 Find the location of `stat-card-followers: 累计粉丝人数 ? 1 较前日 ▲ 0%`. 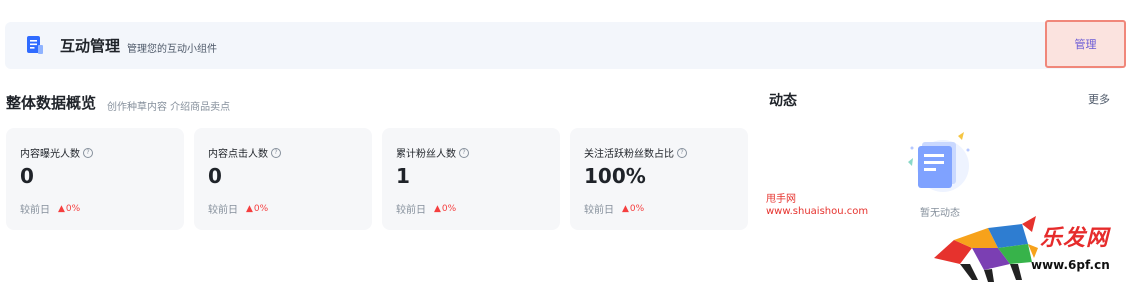

stat-card-followers: 累计粉丝人数 ? 1 较前日 ▲ 0% is located at coordinates (471, 179).